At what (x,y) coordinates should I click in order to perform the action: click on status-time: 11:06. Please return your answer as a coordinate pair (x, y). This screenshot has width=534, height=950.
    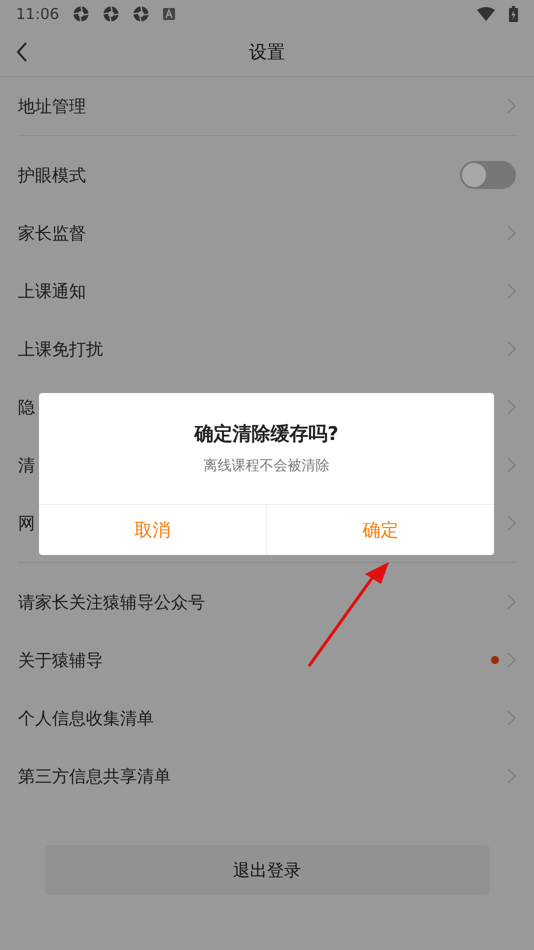
    Looking at the image, I should click on (38, 14).